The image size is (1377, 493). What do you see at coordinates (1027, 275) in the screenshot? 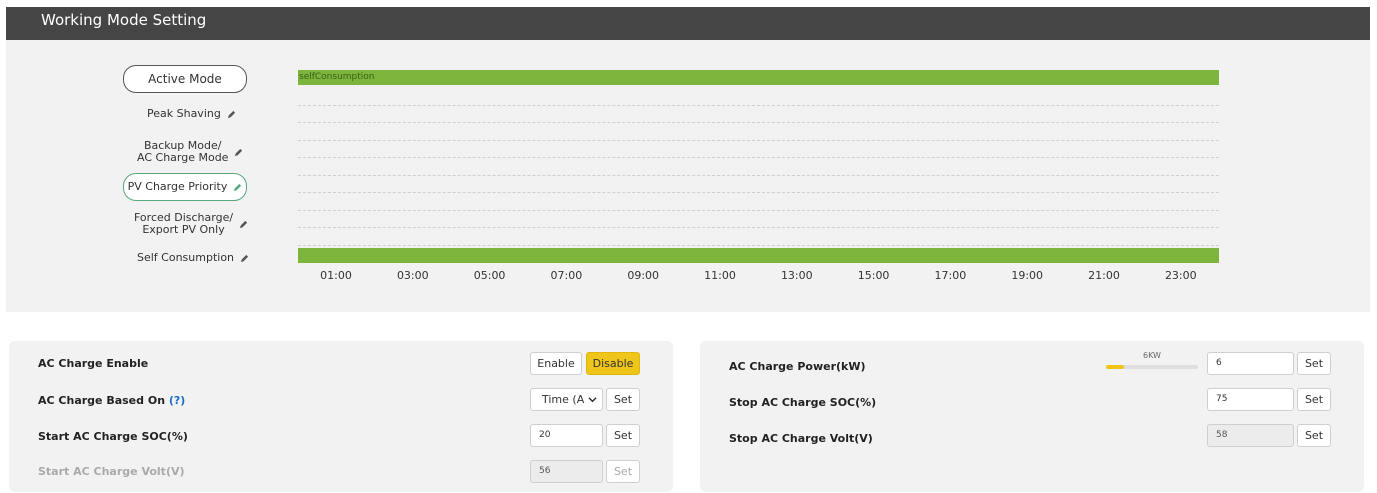
I see `x-tick-label: 19:00` at bounding box center [1027, 275].